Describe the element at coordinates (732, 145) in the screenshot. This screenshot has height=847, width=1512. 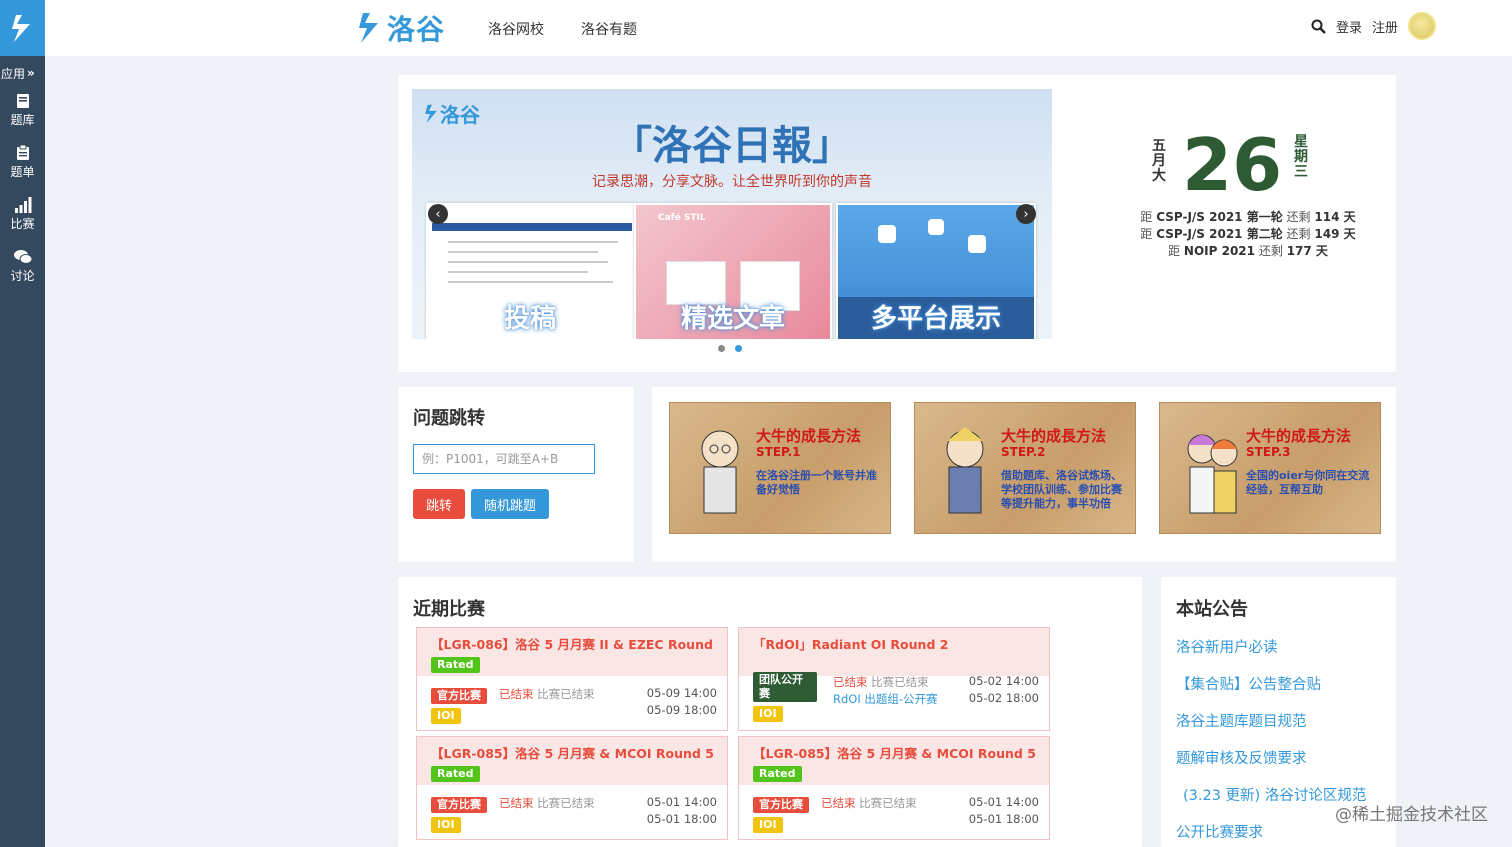
I see `banner-title: 「洛谷日報」` at that location.